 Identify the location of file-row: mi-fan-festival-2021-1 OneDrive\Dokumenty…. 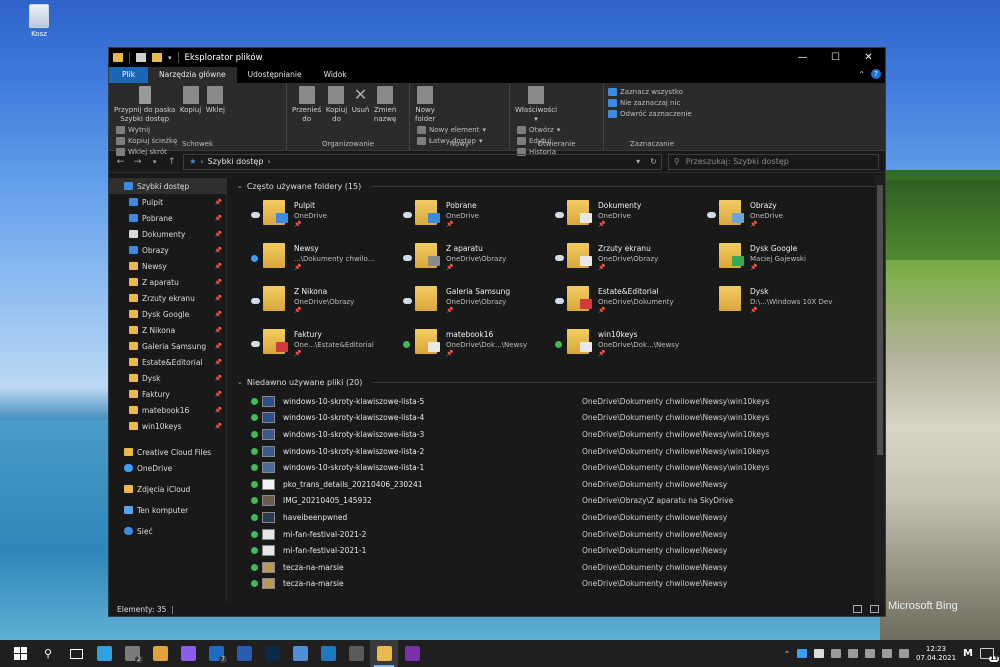
(568, 550).